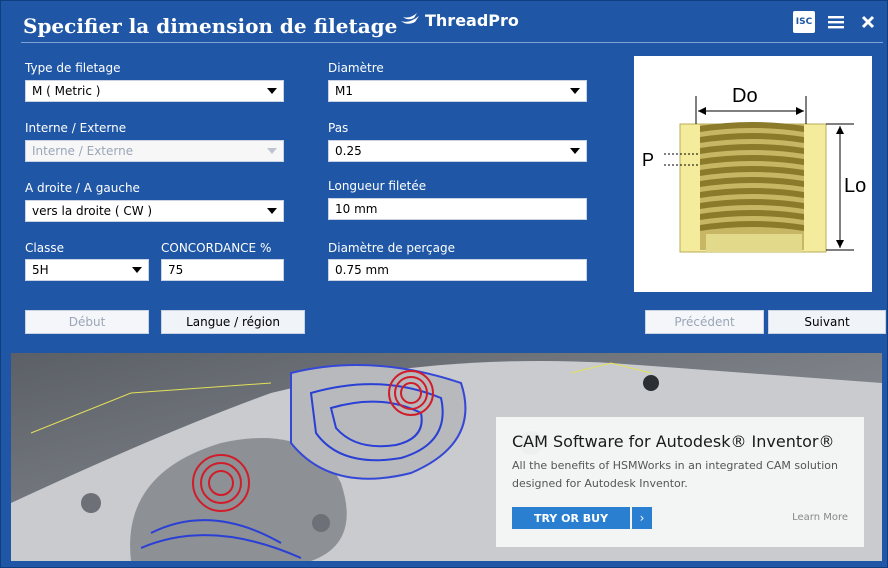 The height and width of the screenshot is (568, 888). I want to click on concordance-input: 75, so click(222, 270).